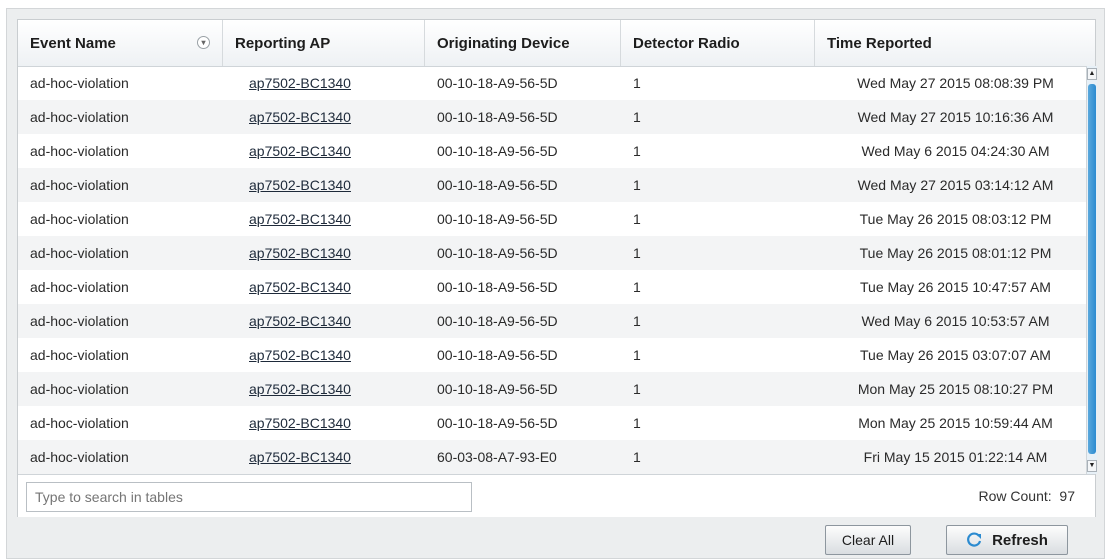 The height and width of the screenshot is (559, 1111). I want to click on refresh-button: Refresh, so click(1007, 540).